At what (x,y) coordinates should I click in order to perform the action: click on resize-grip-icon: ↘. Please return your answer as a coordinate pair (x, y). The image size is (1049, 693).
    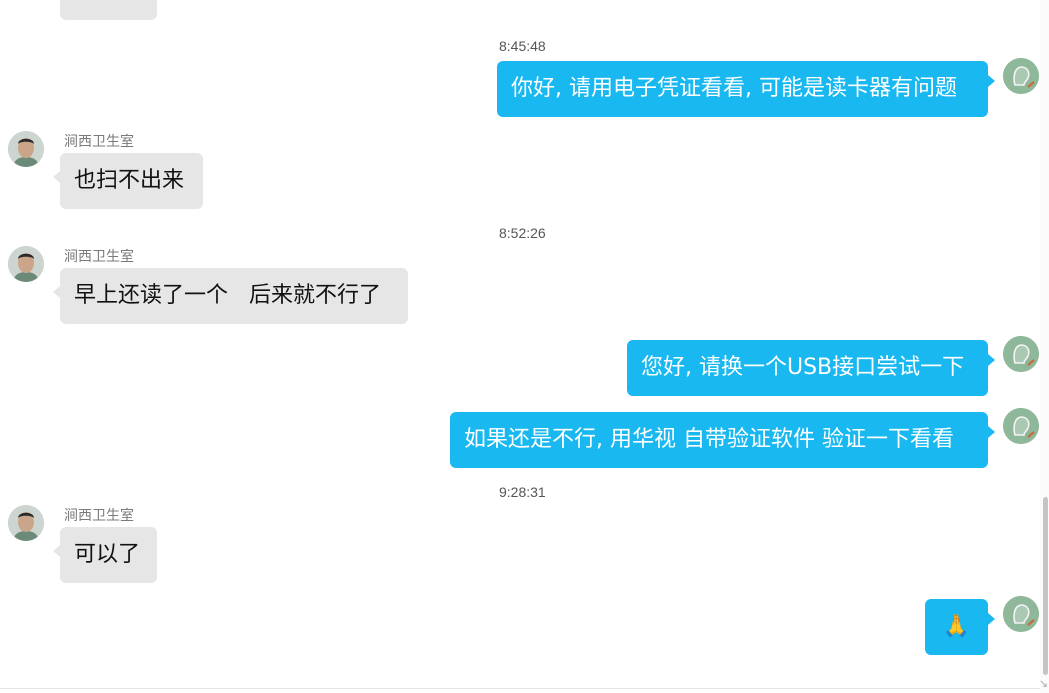
    Looking at the image, I should click on (1043, 683).